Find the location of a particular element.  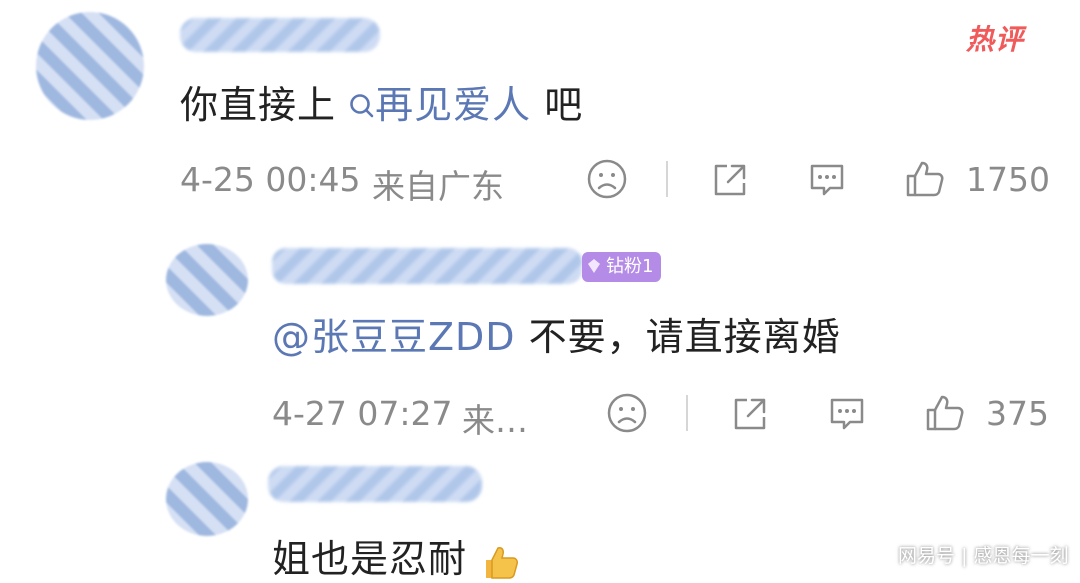

topic-link: 再见爱人 is located at coordinates (446, 105).